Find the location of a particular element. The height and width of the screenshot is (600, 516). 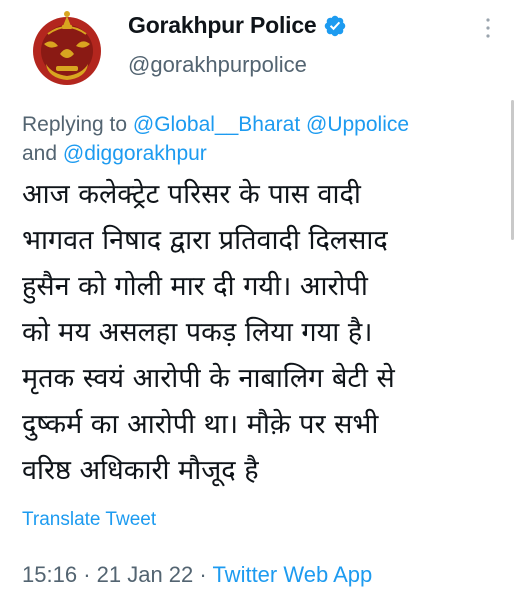

display-name-row: Gorakhpur Police is located at coordinates (237, 25).